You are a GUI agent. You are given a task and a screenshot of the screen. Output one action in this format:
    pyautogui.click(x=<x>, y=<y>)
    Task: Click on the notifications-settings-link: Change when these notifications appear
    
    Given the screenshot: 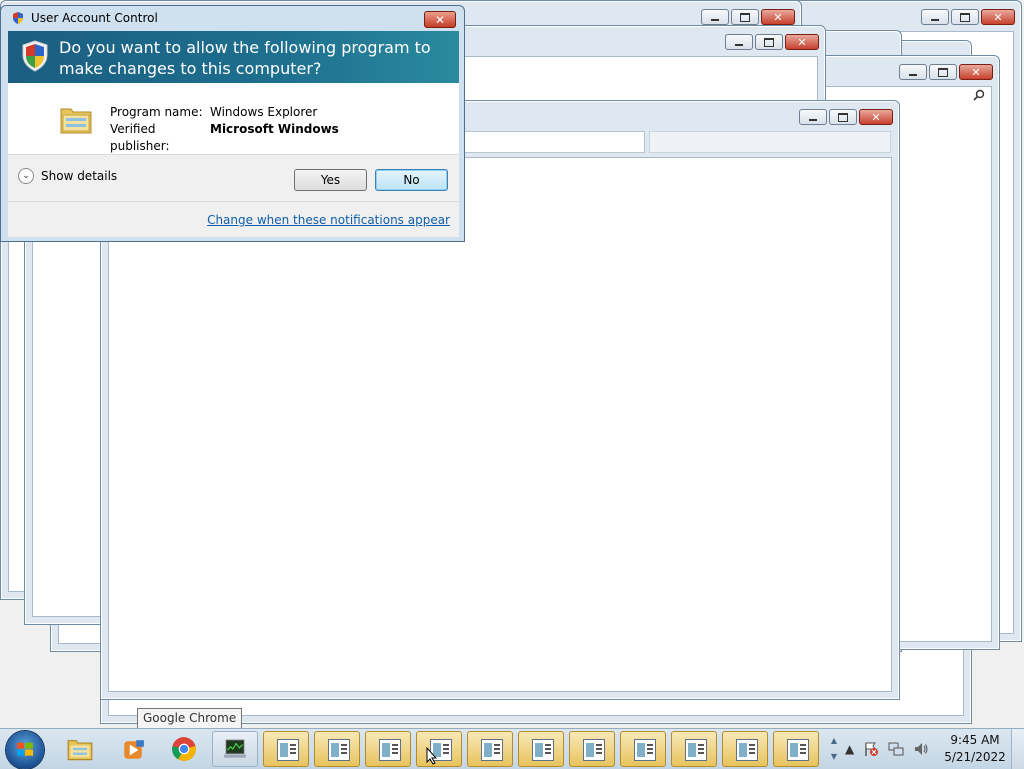 What is the action you would take?
    pyautogui.click(x=328, y=220)
    